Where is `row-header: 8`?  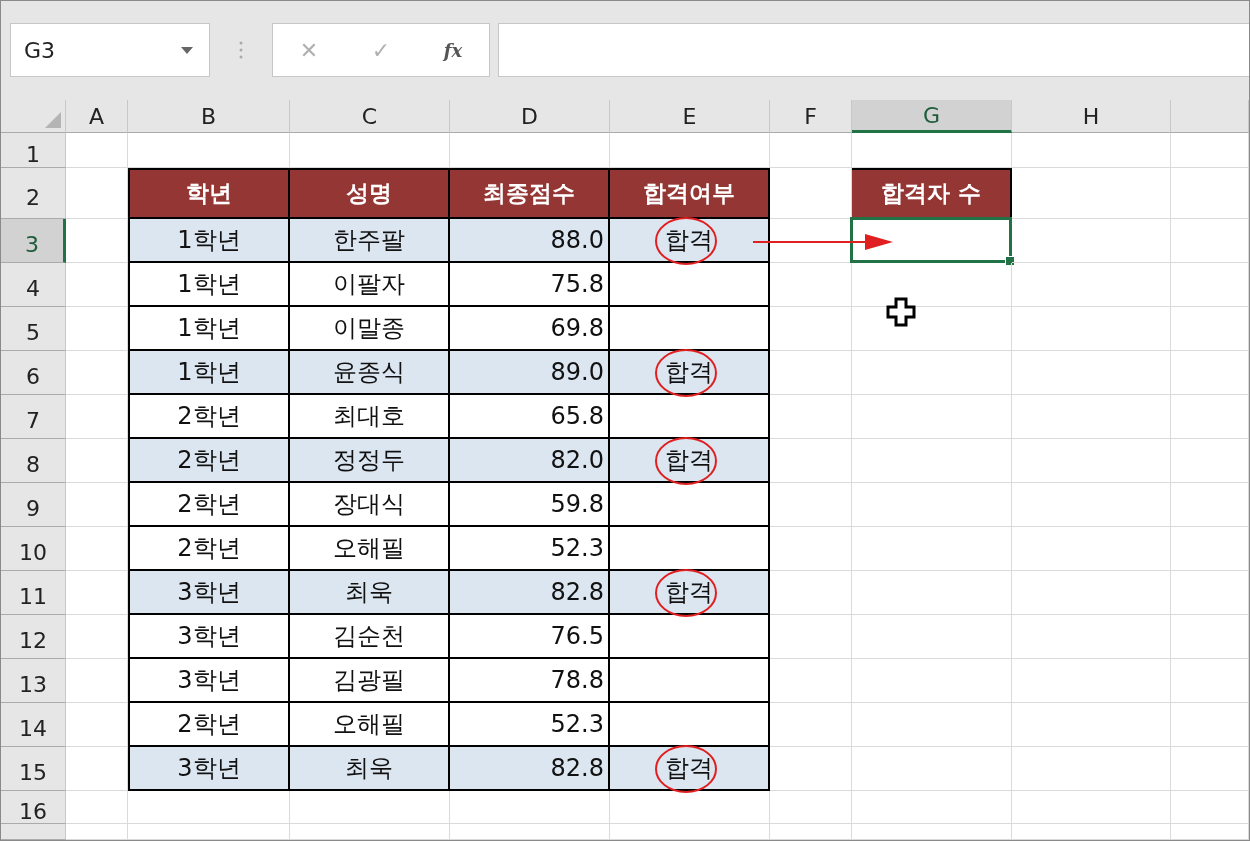 row-header: 8 is located at coordinates (33, 461).